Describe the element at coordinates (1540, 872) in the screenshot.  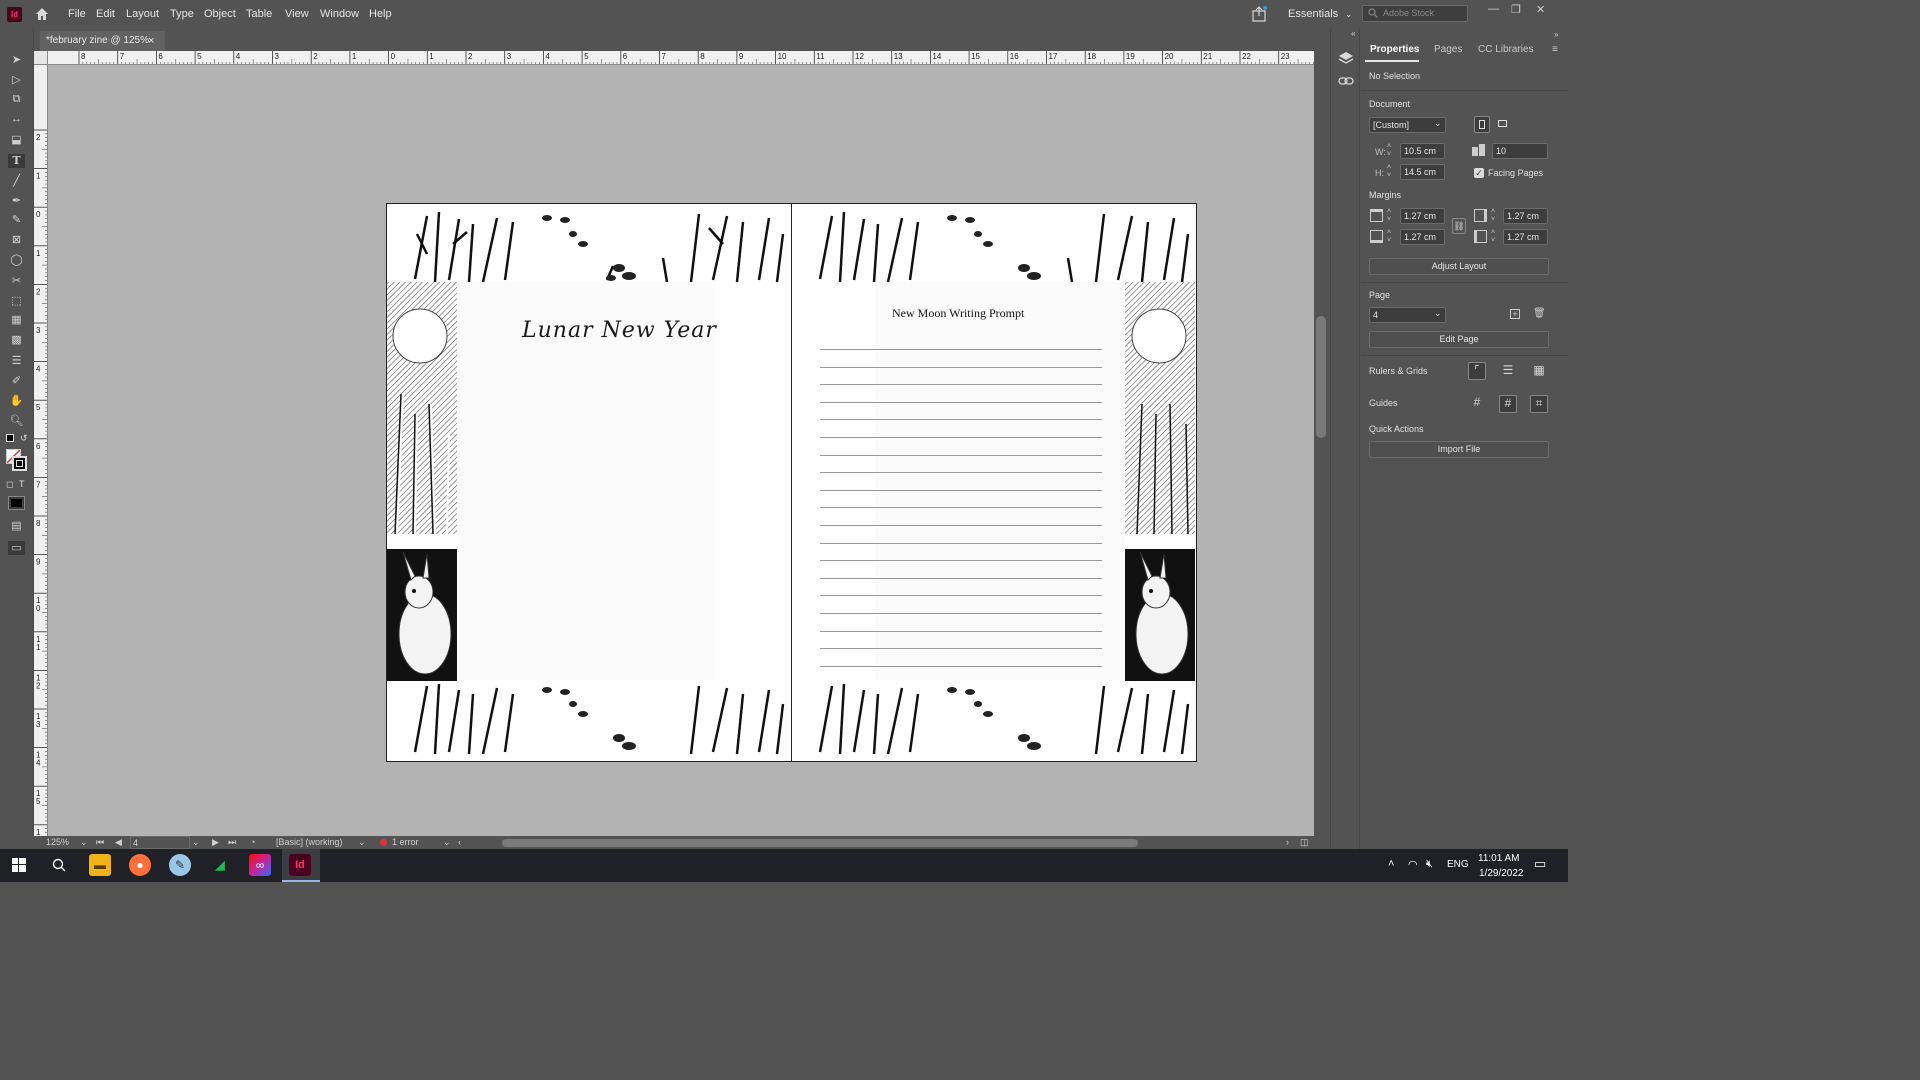
I see `notifications-icon: ▭` at that location.